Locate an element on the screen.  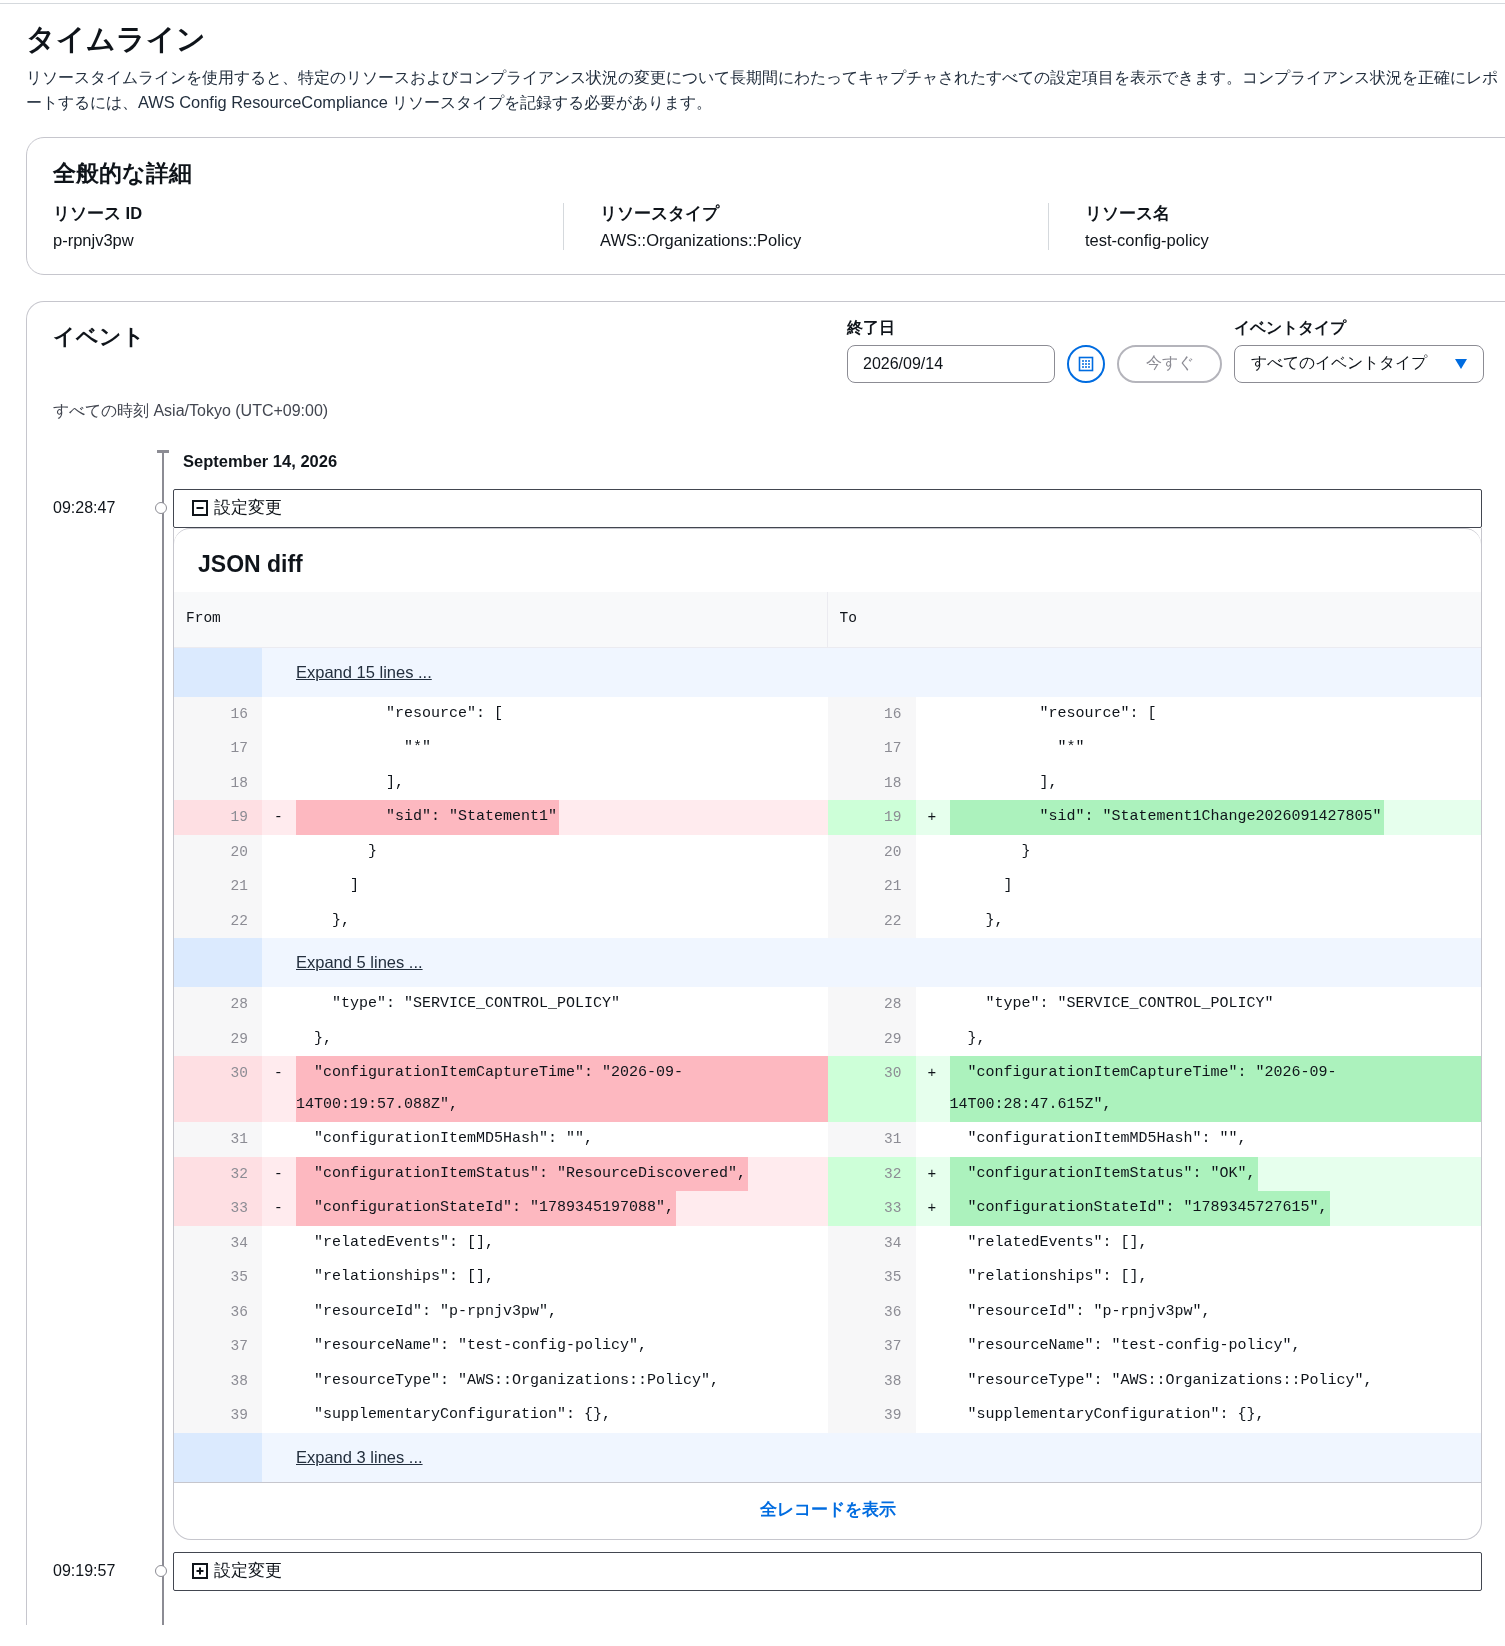
field-value: AWS::Organizations::Policy is located at coordinates (701, 240).